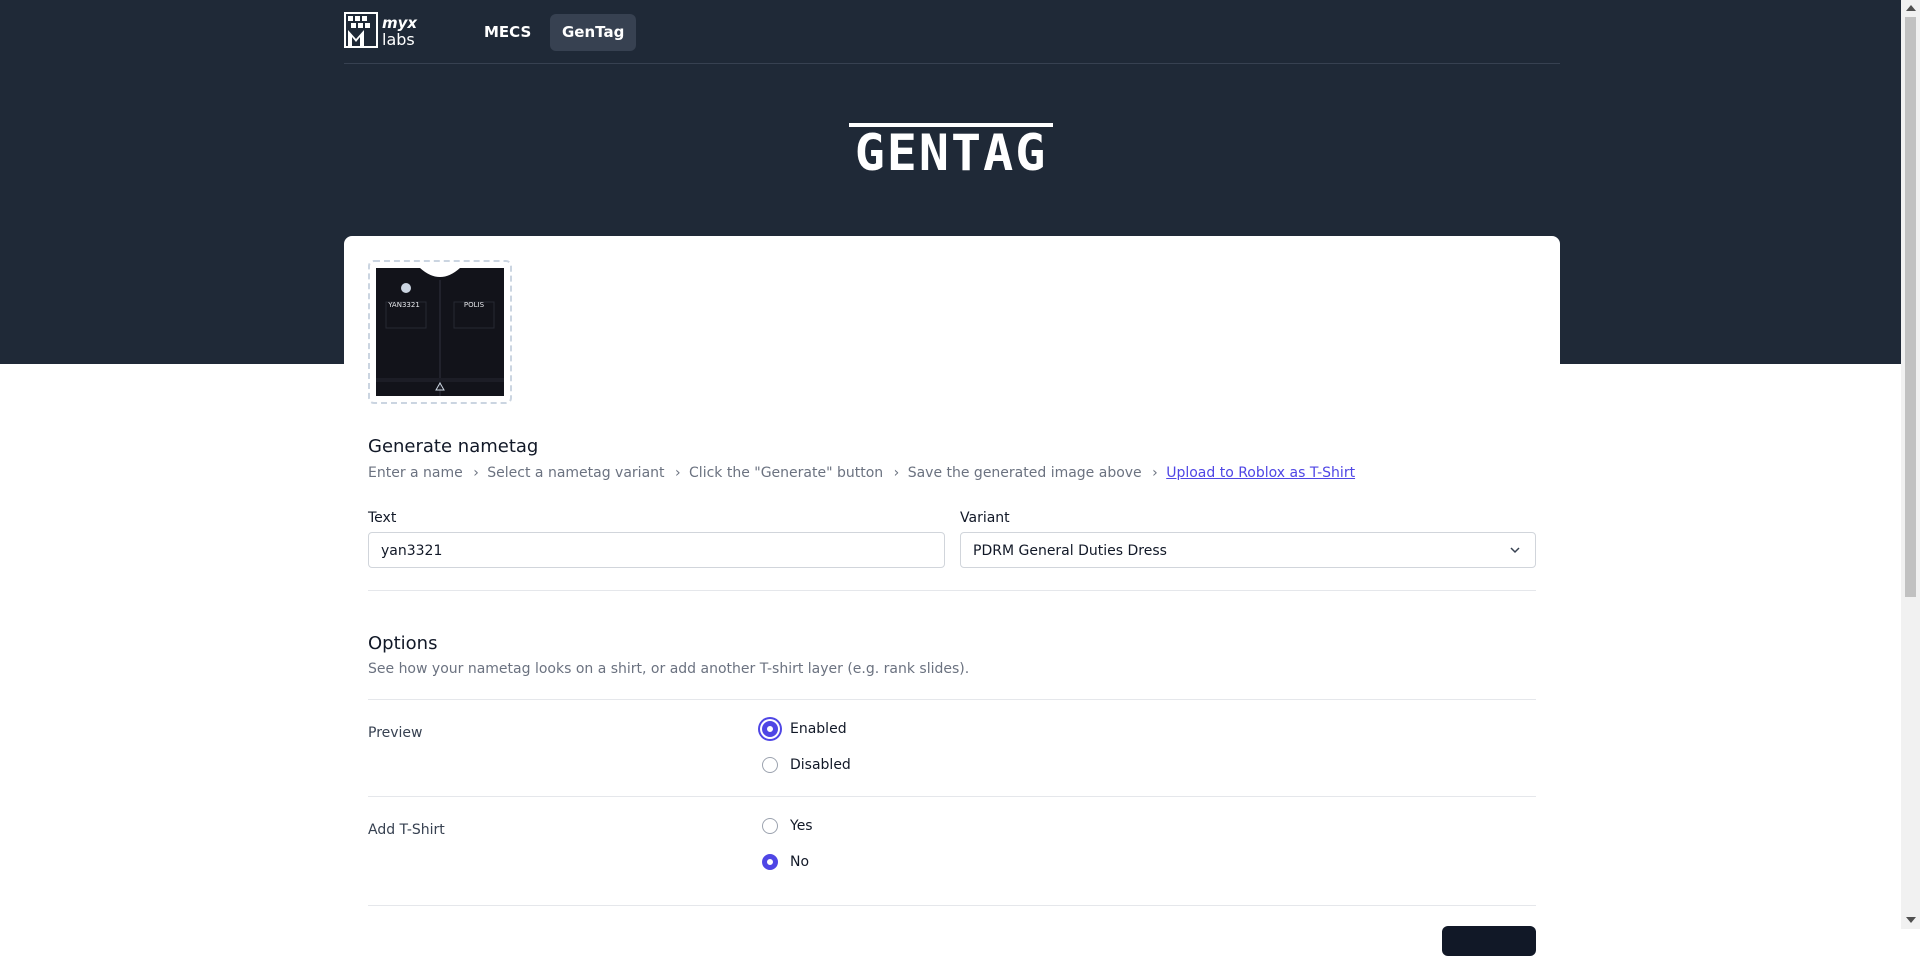 This screenshot has height=956, width=1920. Describe the element at coordinates (395, 733) in the screenshot. I see `preview-option-label: Preview` at that location.